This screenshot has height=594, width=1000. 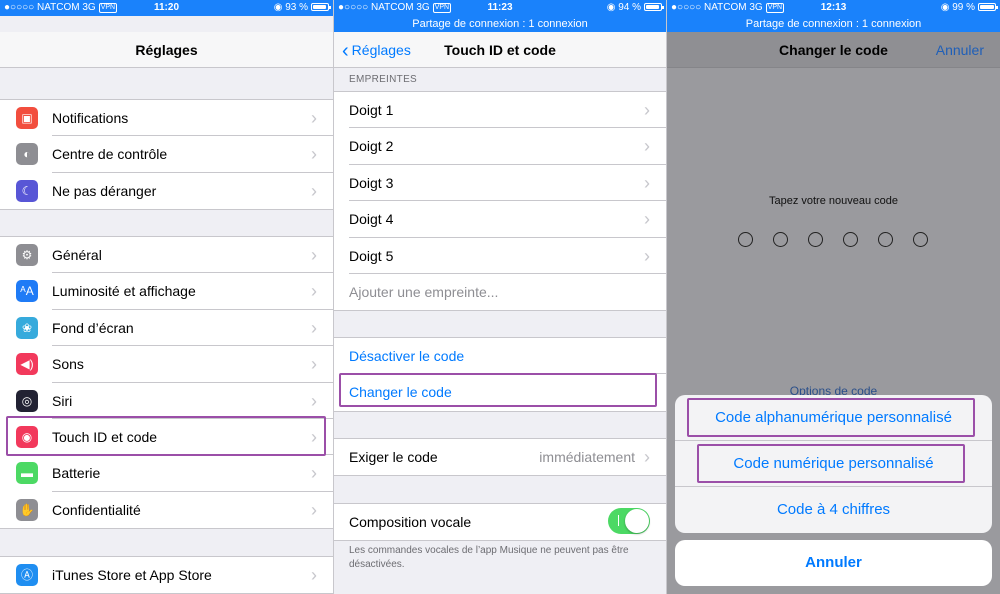 I want to click on fingerprint-label: Doigt 2, so click(x=371, y=146).